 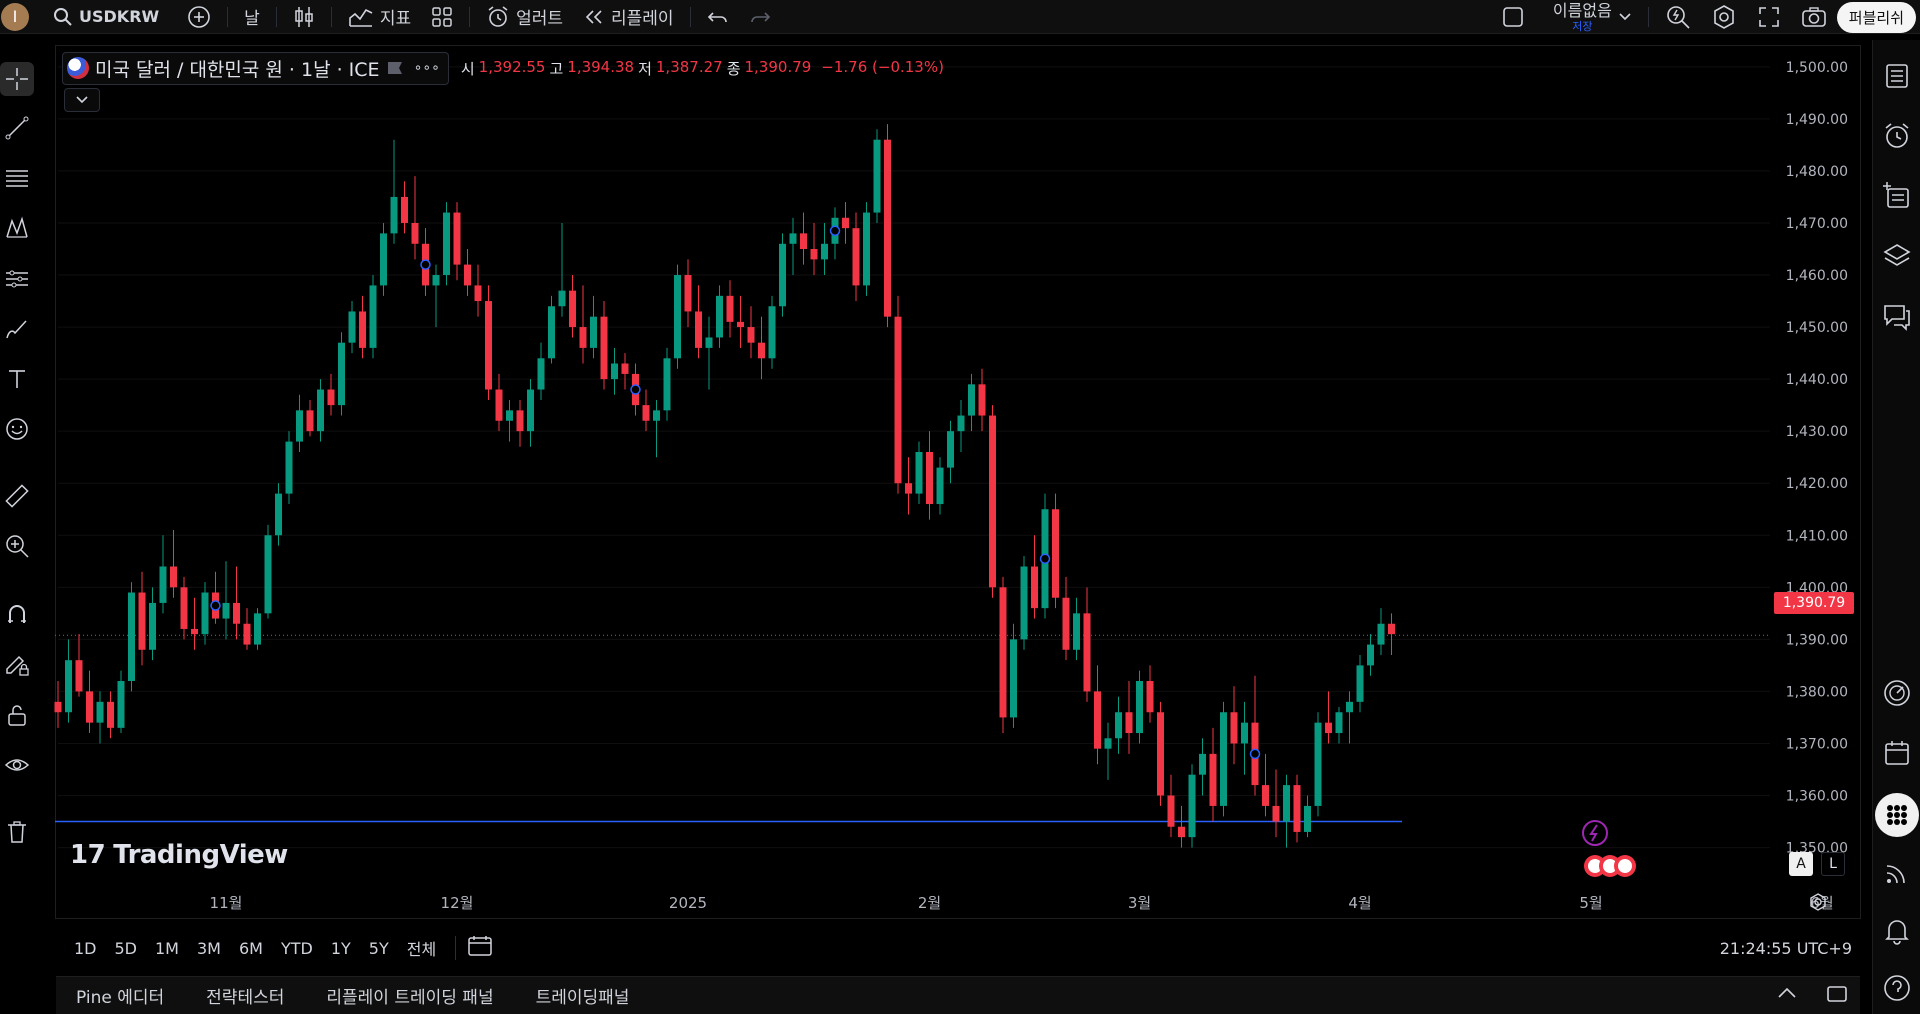 I want to click on symbol-legend-button: 미국 달러 / 대한민국 원 · 1날 · ICE ∘∘∘, so click(x=255, y=68).